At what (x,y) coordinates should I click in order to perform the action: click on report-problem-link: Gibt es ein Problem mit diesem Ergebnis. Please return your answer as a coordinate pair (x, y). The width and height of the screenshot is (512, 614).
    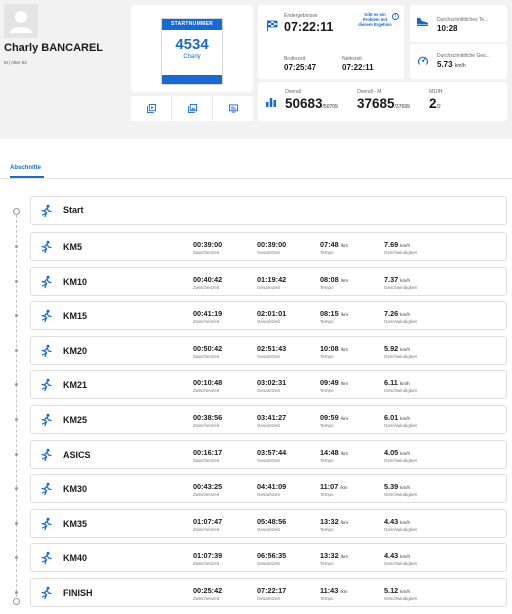
    Looking at the image, I should click on (375, 19).